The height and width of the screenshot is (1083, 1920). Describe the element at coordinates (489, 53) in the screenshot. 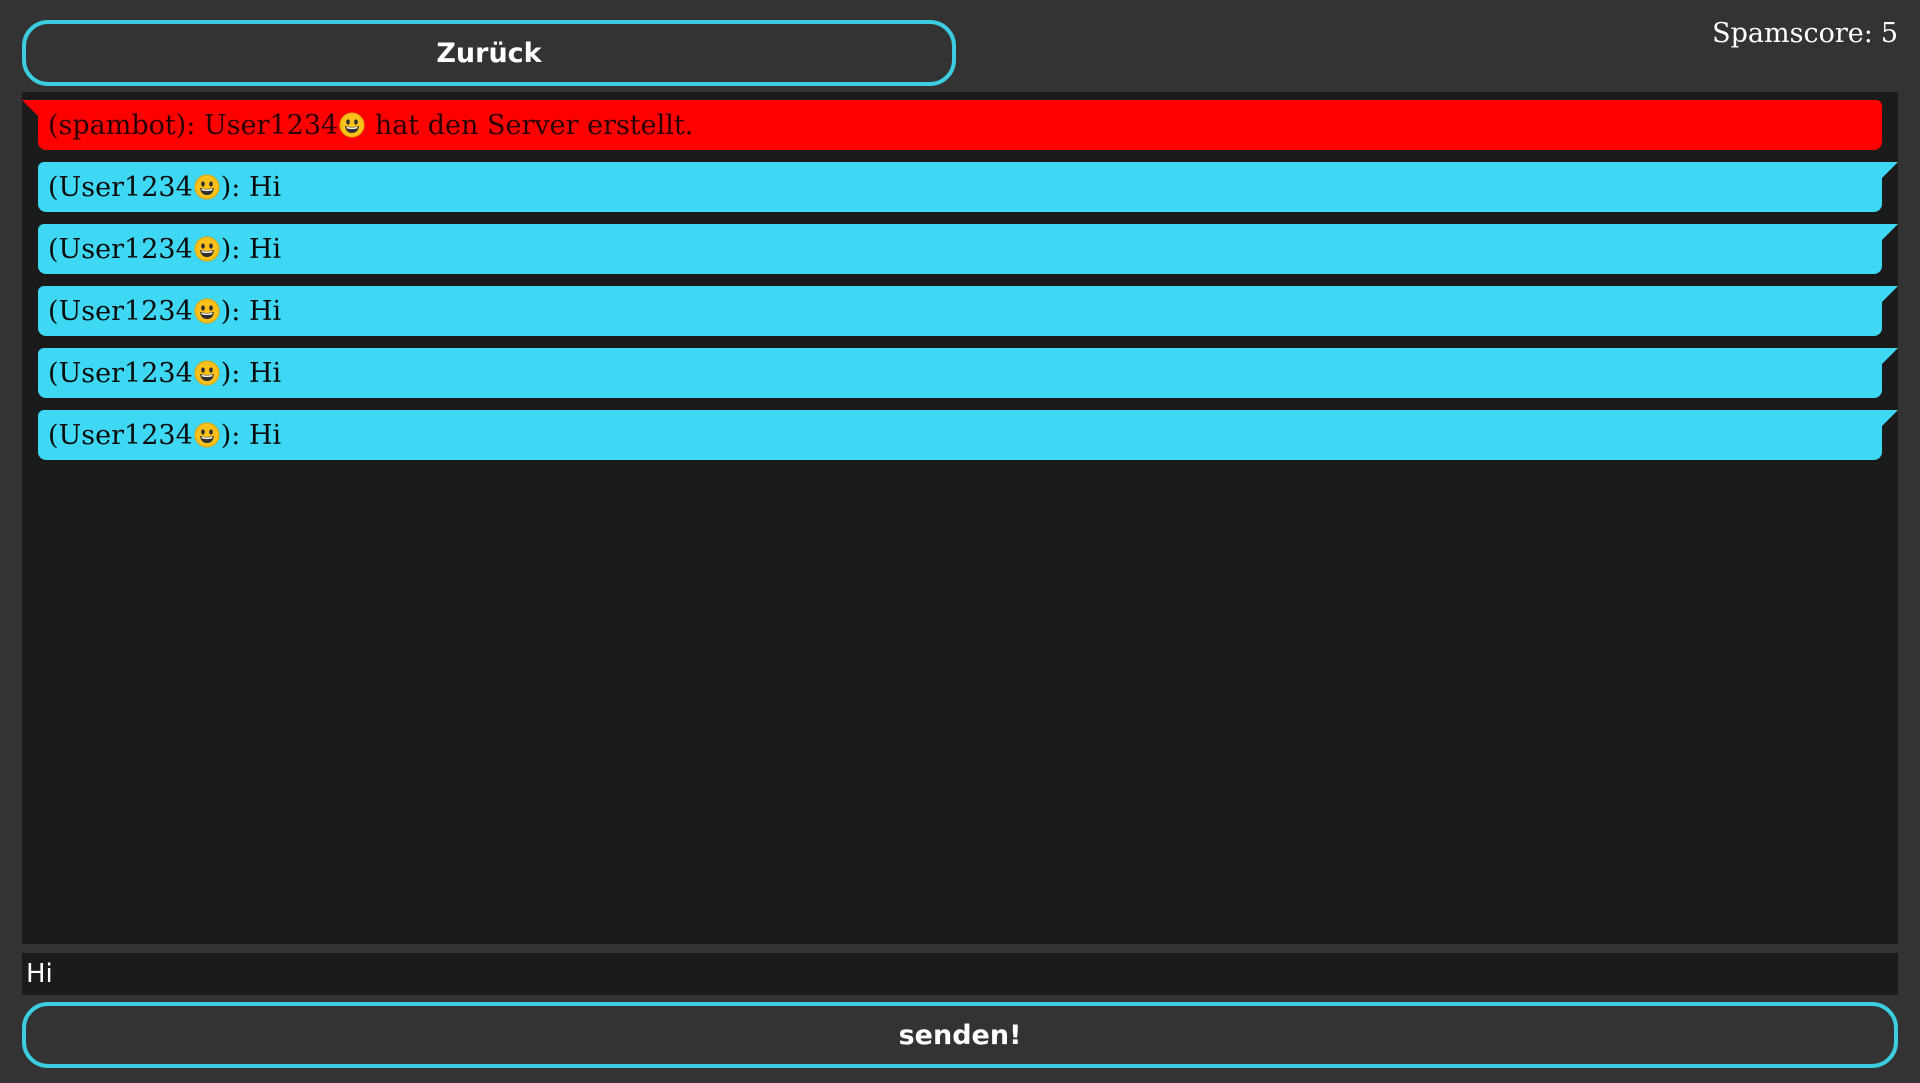

I see `back-button: Zurück` at that location.